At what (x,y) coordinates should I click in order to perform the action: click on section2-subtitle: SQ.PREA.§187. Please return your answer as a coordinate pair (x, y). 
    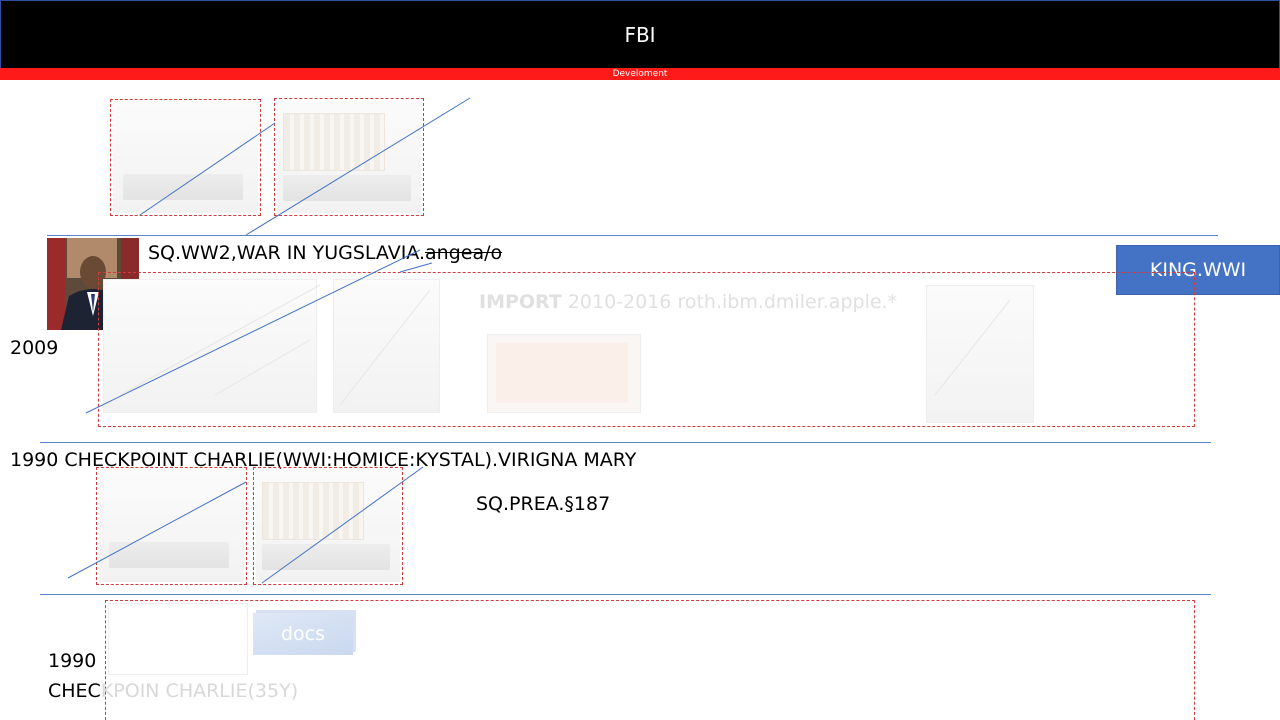
    Looking at the image, I should click on (543, 504).